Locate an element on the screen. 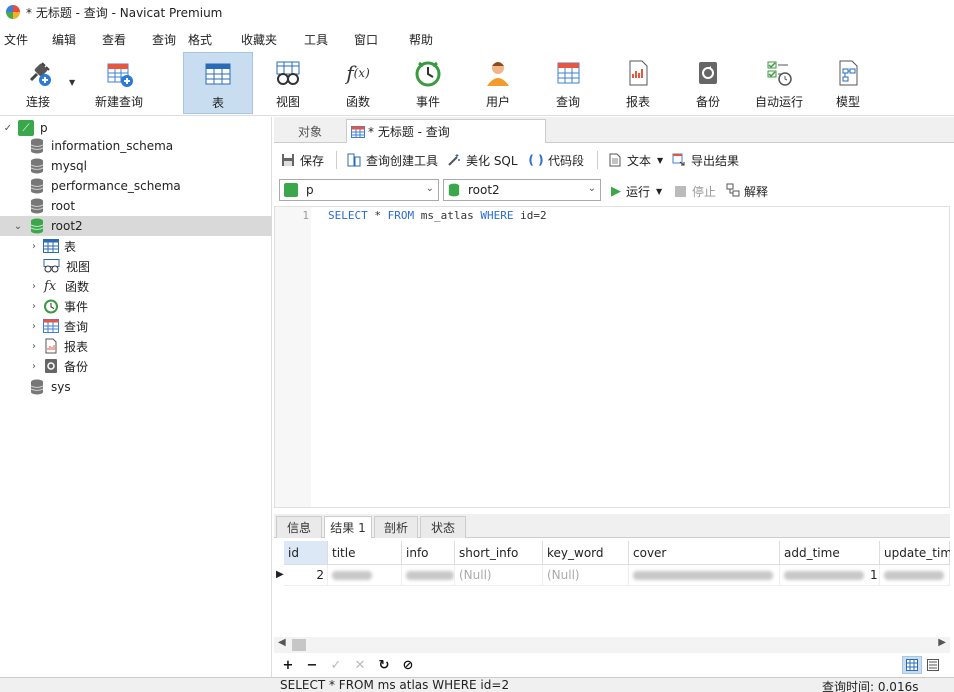  backup-button: 备份 is located at coordinates (708, 83).